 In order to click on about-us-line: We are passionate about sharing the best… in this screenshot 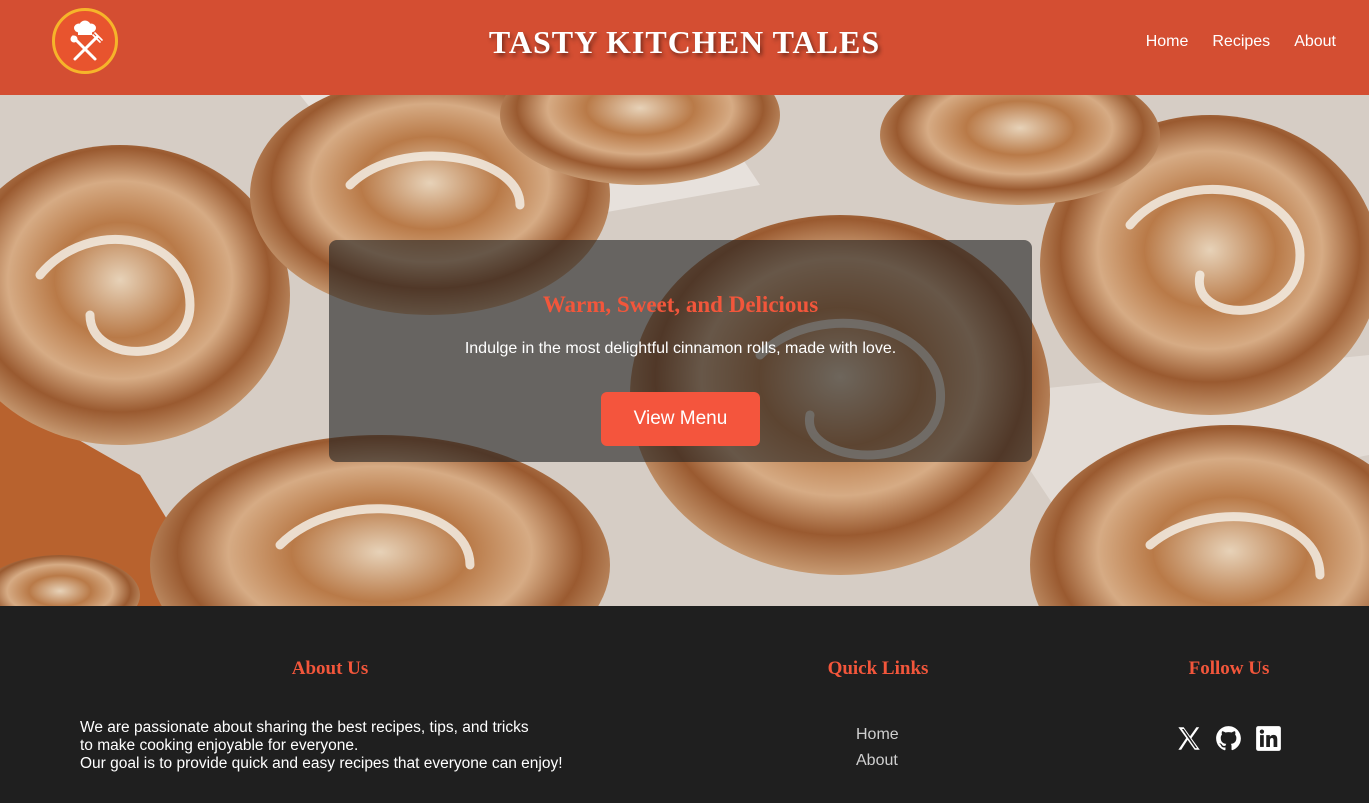, I will do `click(304, 727)`.